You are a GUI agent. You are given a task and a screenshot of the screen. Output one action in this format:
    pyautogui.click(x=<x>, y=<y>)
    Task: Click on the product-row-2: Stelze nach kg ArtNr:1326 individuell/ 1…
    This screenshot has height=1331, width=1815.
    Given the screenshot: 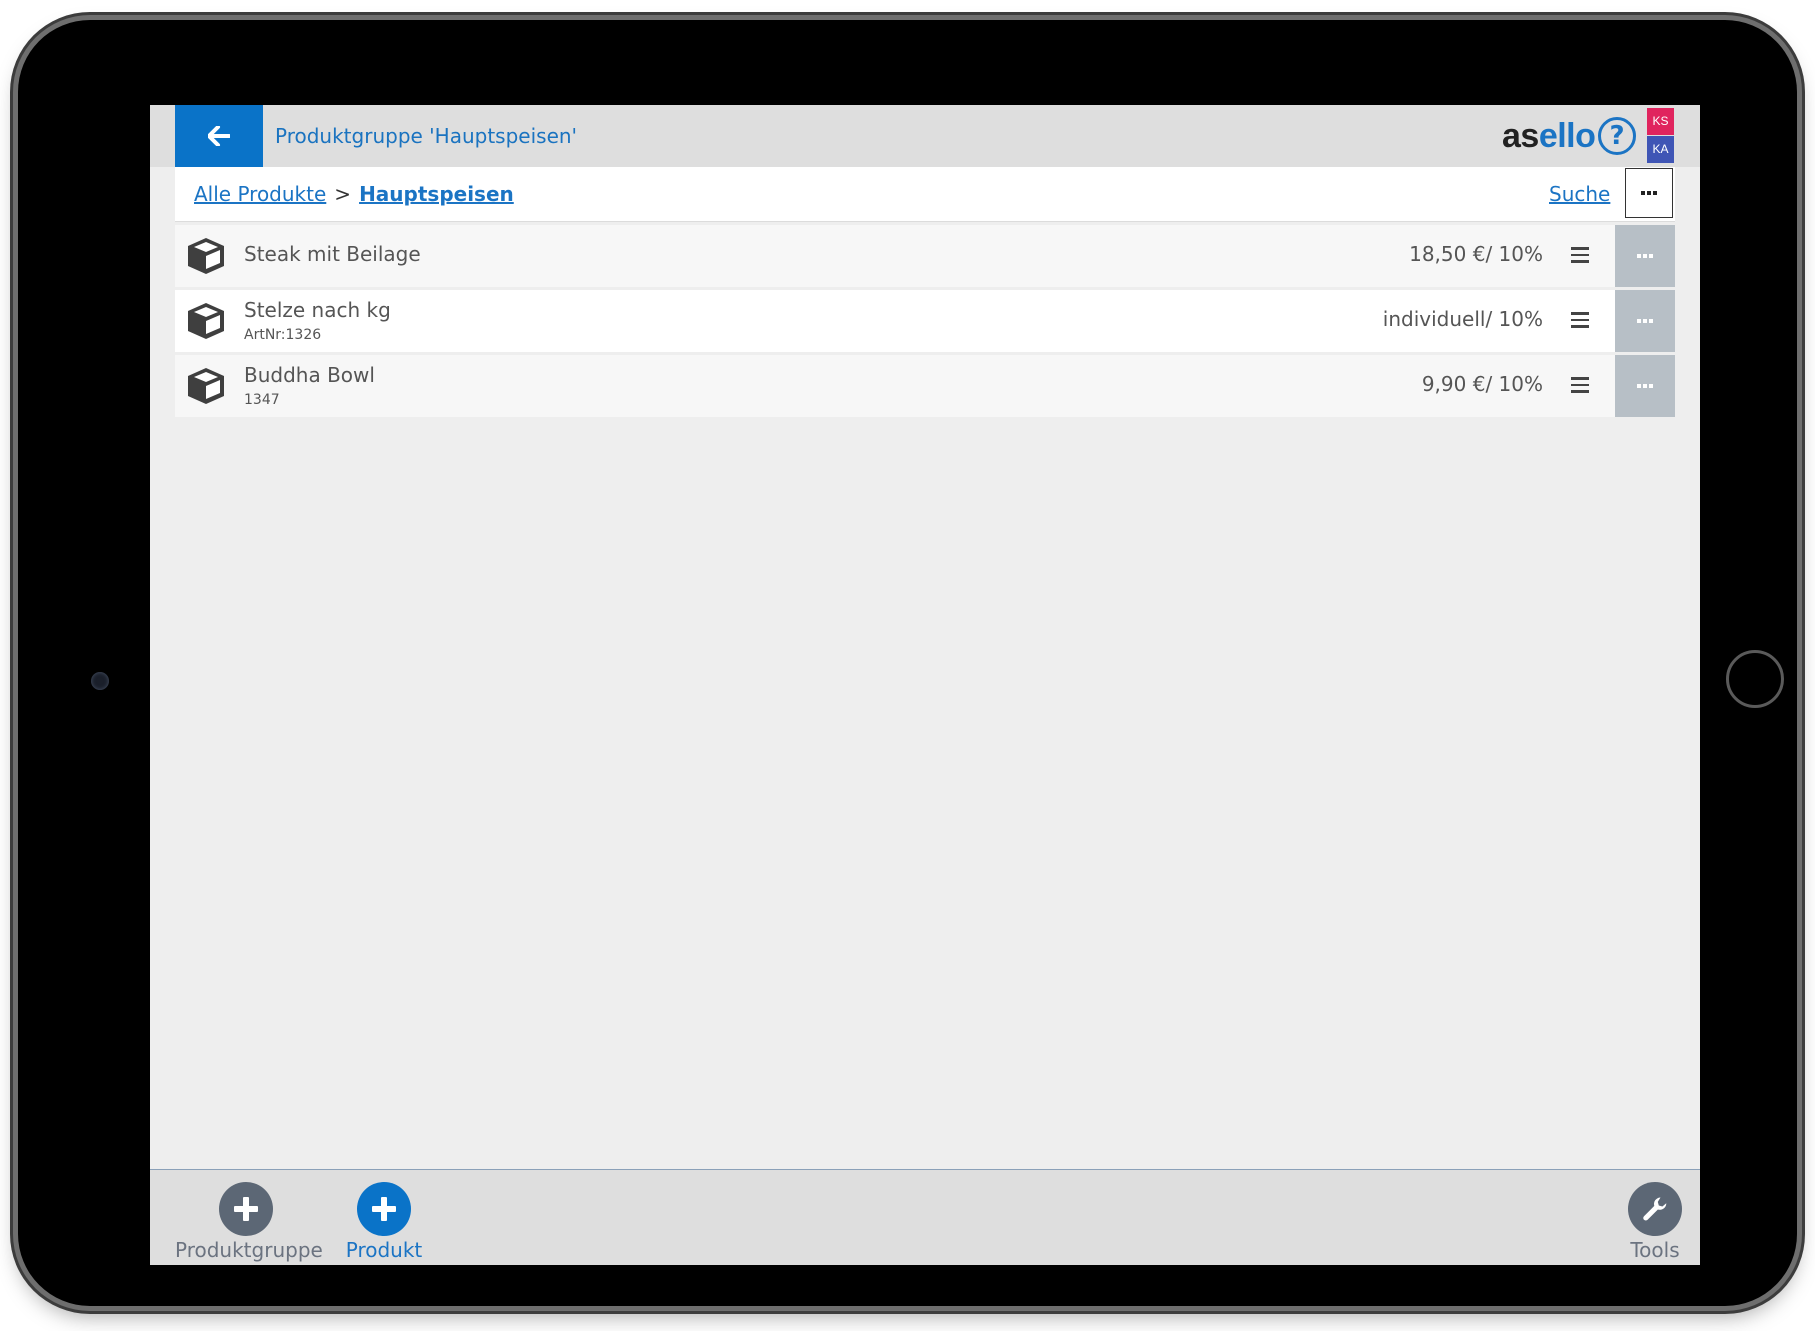 What is the action you would take?
    pyautogui.click(x=925, y=321)
    